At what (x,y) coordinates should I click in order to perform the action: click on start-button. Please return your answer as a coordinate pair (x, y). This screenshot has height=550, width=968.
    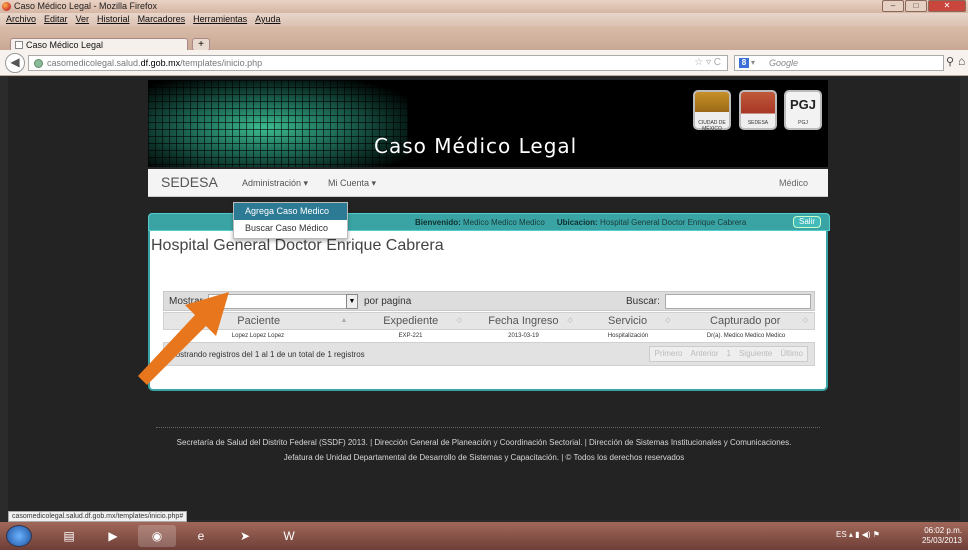
    Looking at the image, I should click on (19, 536).